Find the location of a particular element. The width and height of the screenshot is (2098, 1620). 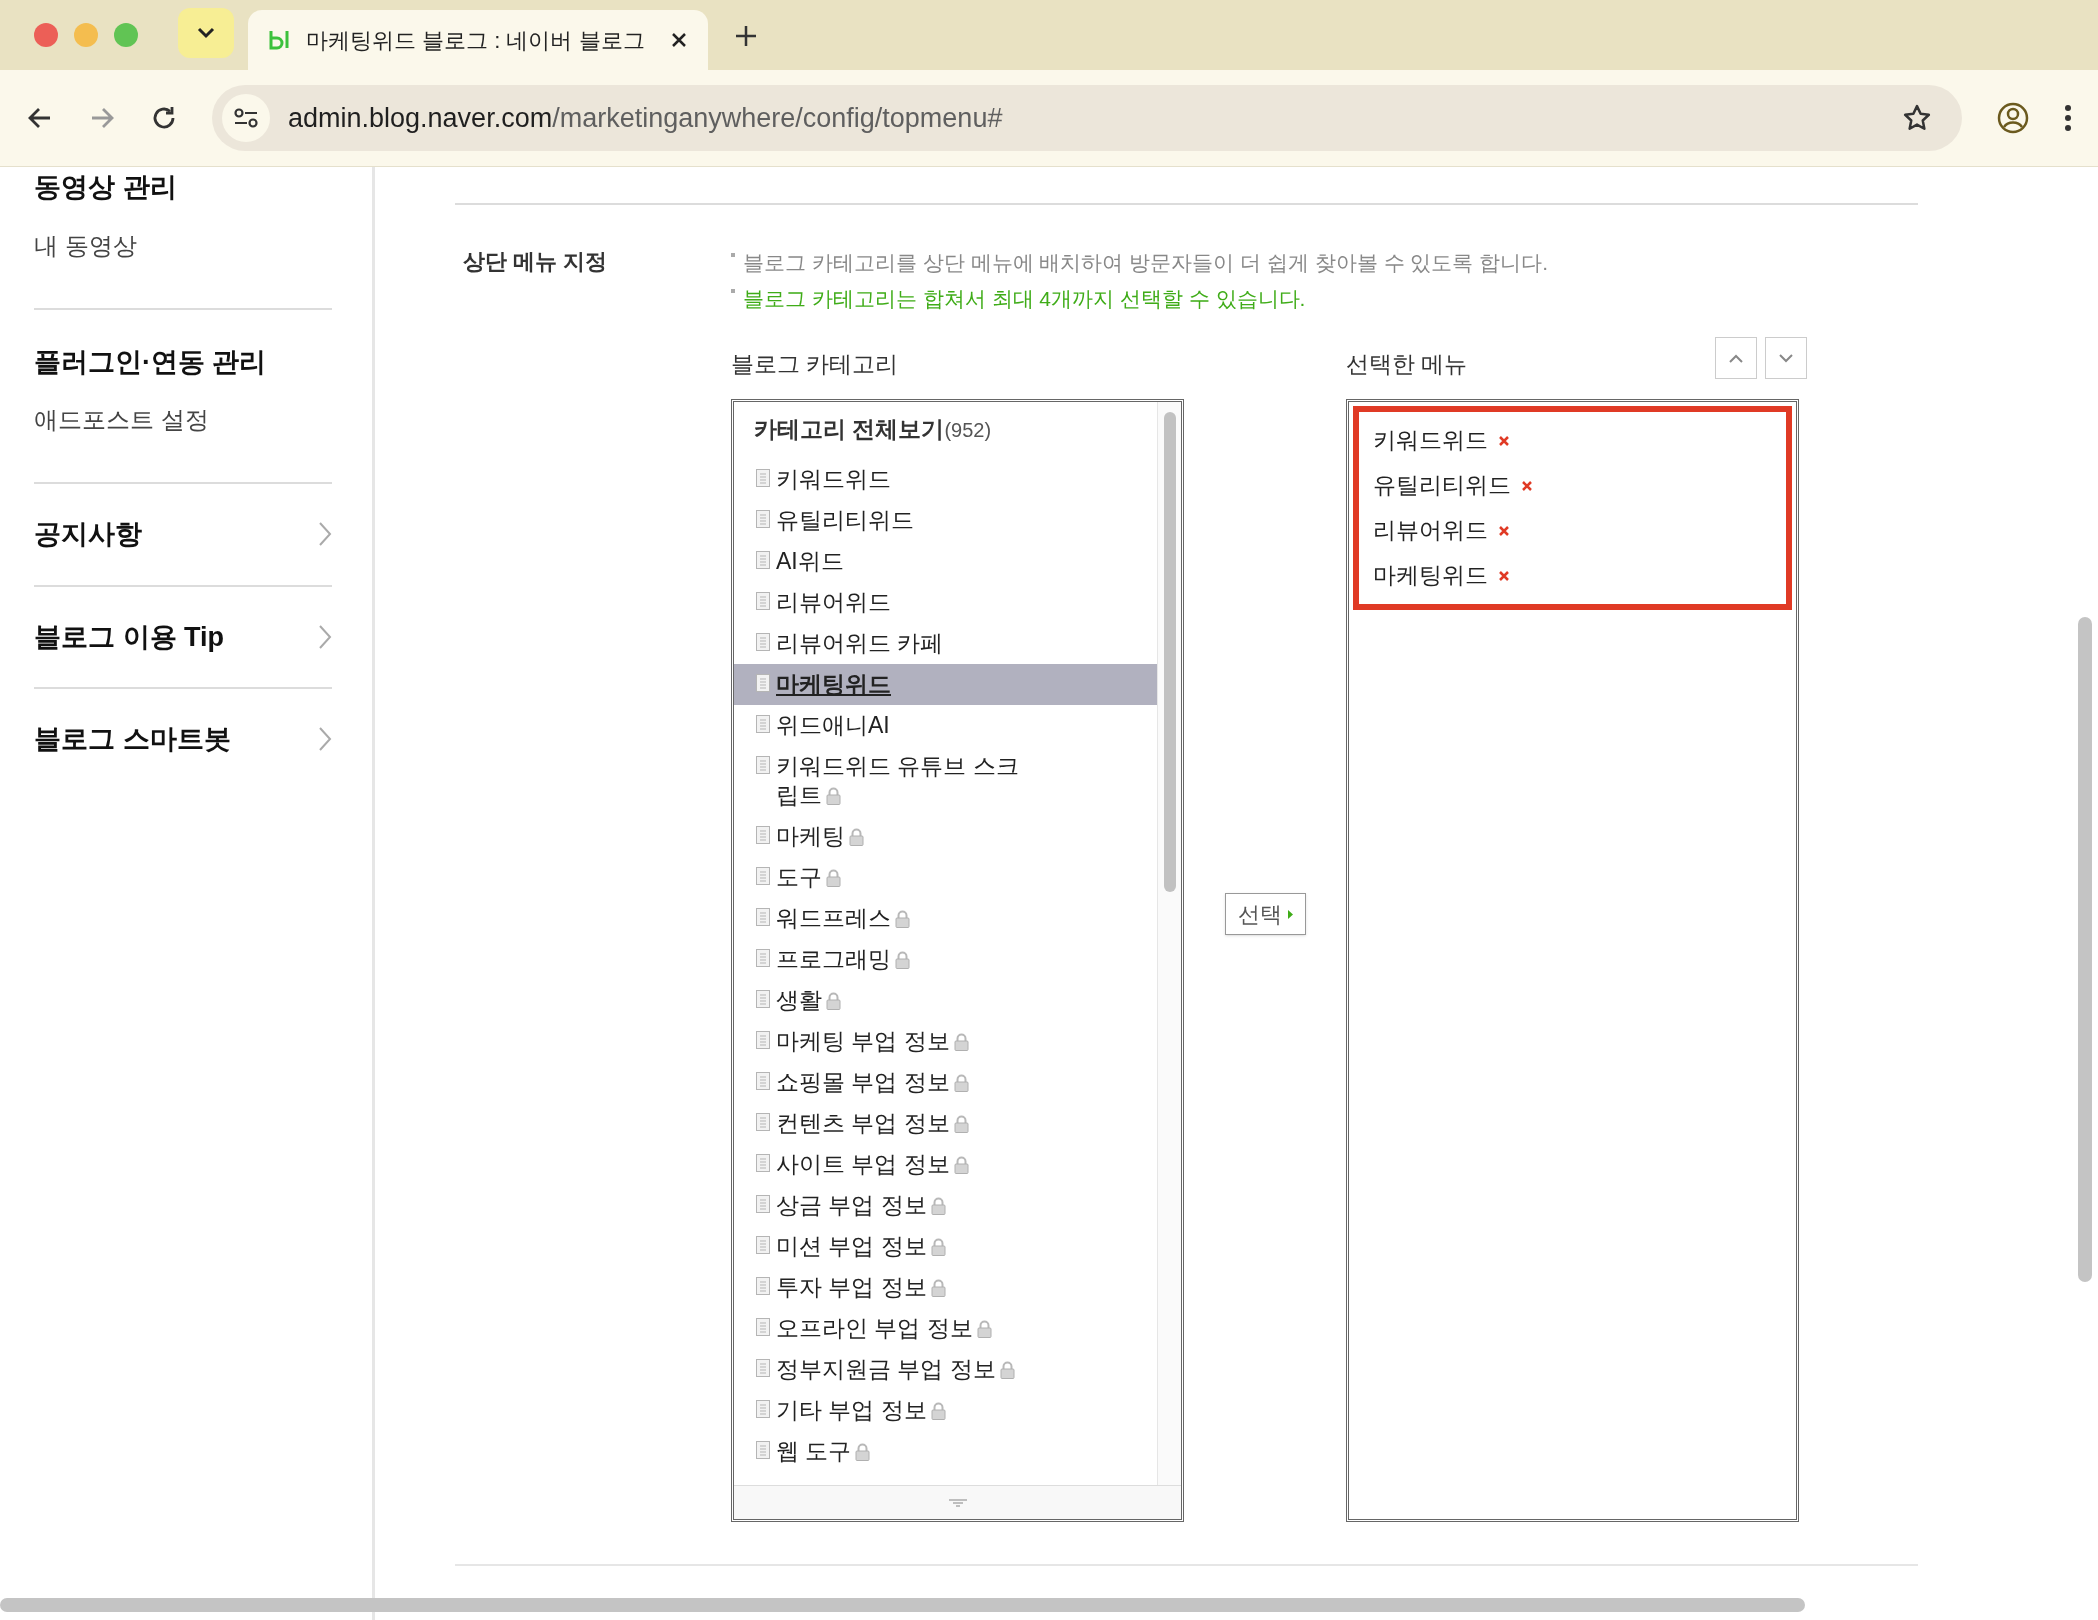

browser-tab: 마케팅위드 블로그 : 네이버 블로그 is located at coordinates (478, 40).